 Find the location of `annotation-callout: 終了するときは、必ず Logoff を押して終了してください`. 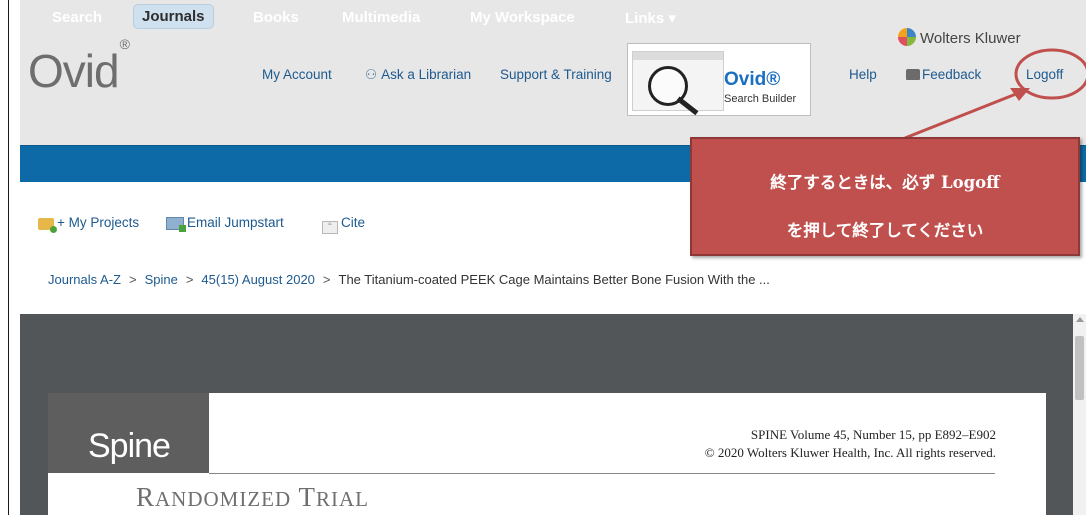

annotation-callout: 終了するときは、必ず Logoff を押して終了してください is located at coordinates (885, 196).